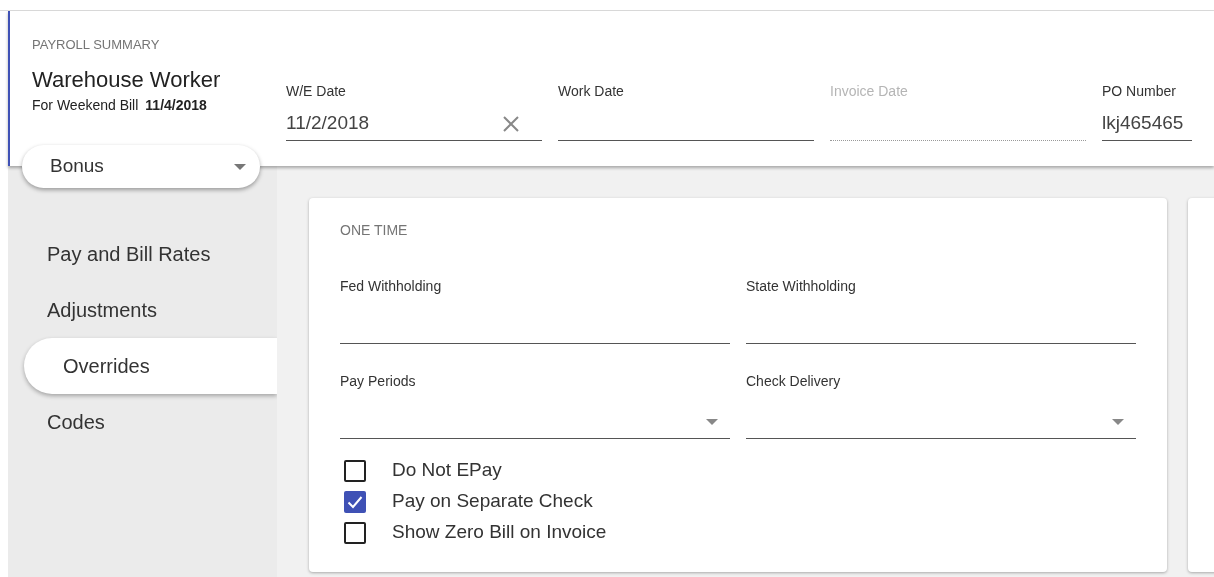 The image size is (1214, 577). I want to click on bill-date: 11/4/2018, so click(176, 105).